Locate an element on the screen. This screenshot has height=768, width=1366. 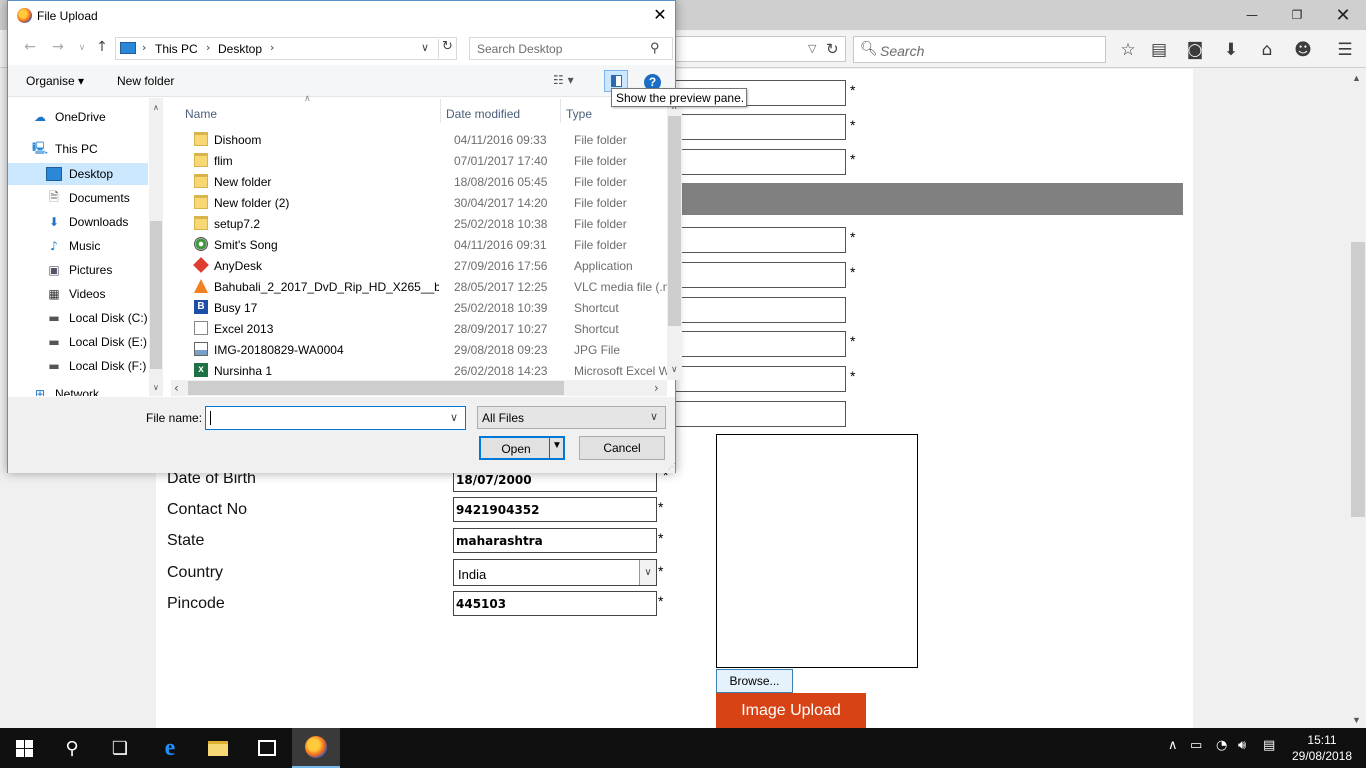
nav-item-downloads: ⬇ Downloads is located at coordinates (87, 222).